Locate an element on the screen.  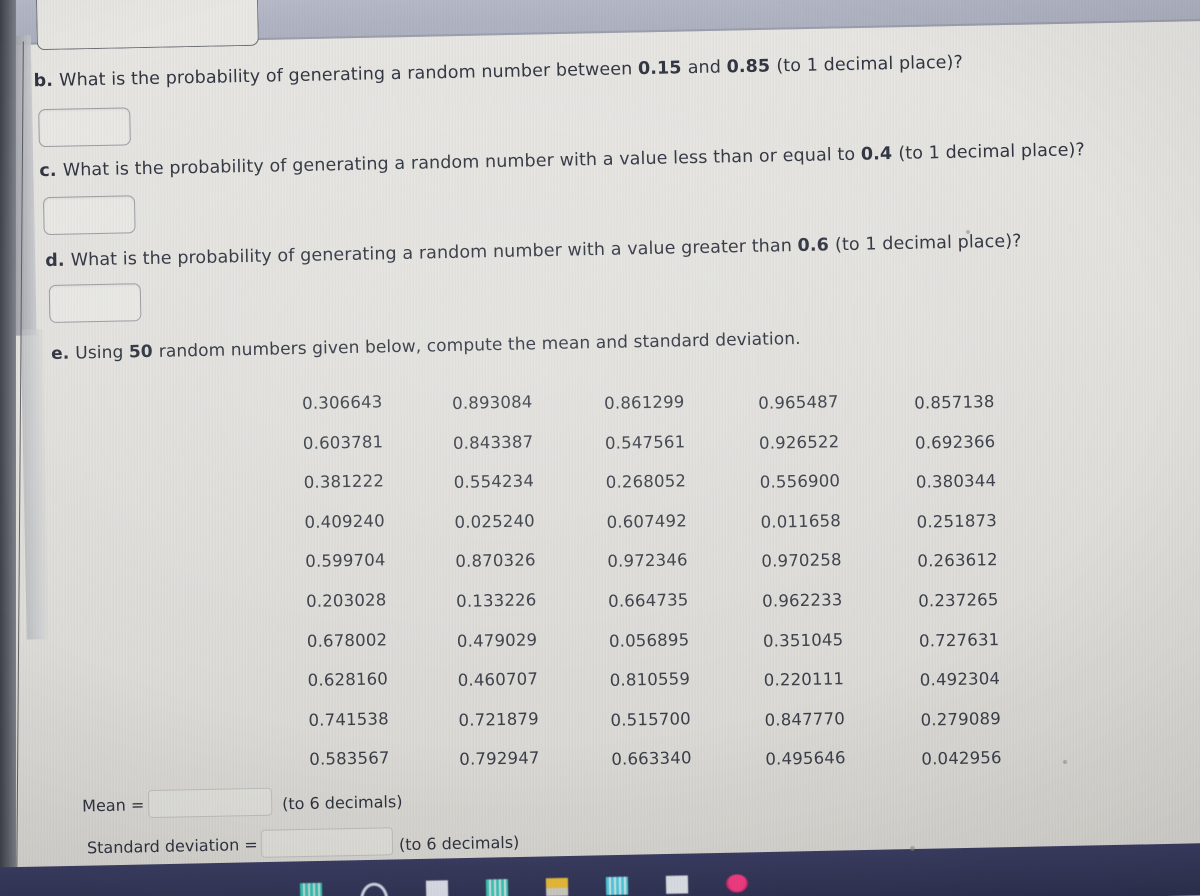
random-number-cell: 0.268052 is located at coordinates (646, 482).